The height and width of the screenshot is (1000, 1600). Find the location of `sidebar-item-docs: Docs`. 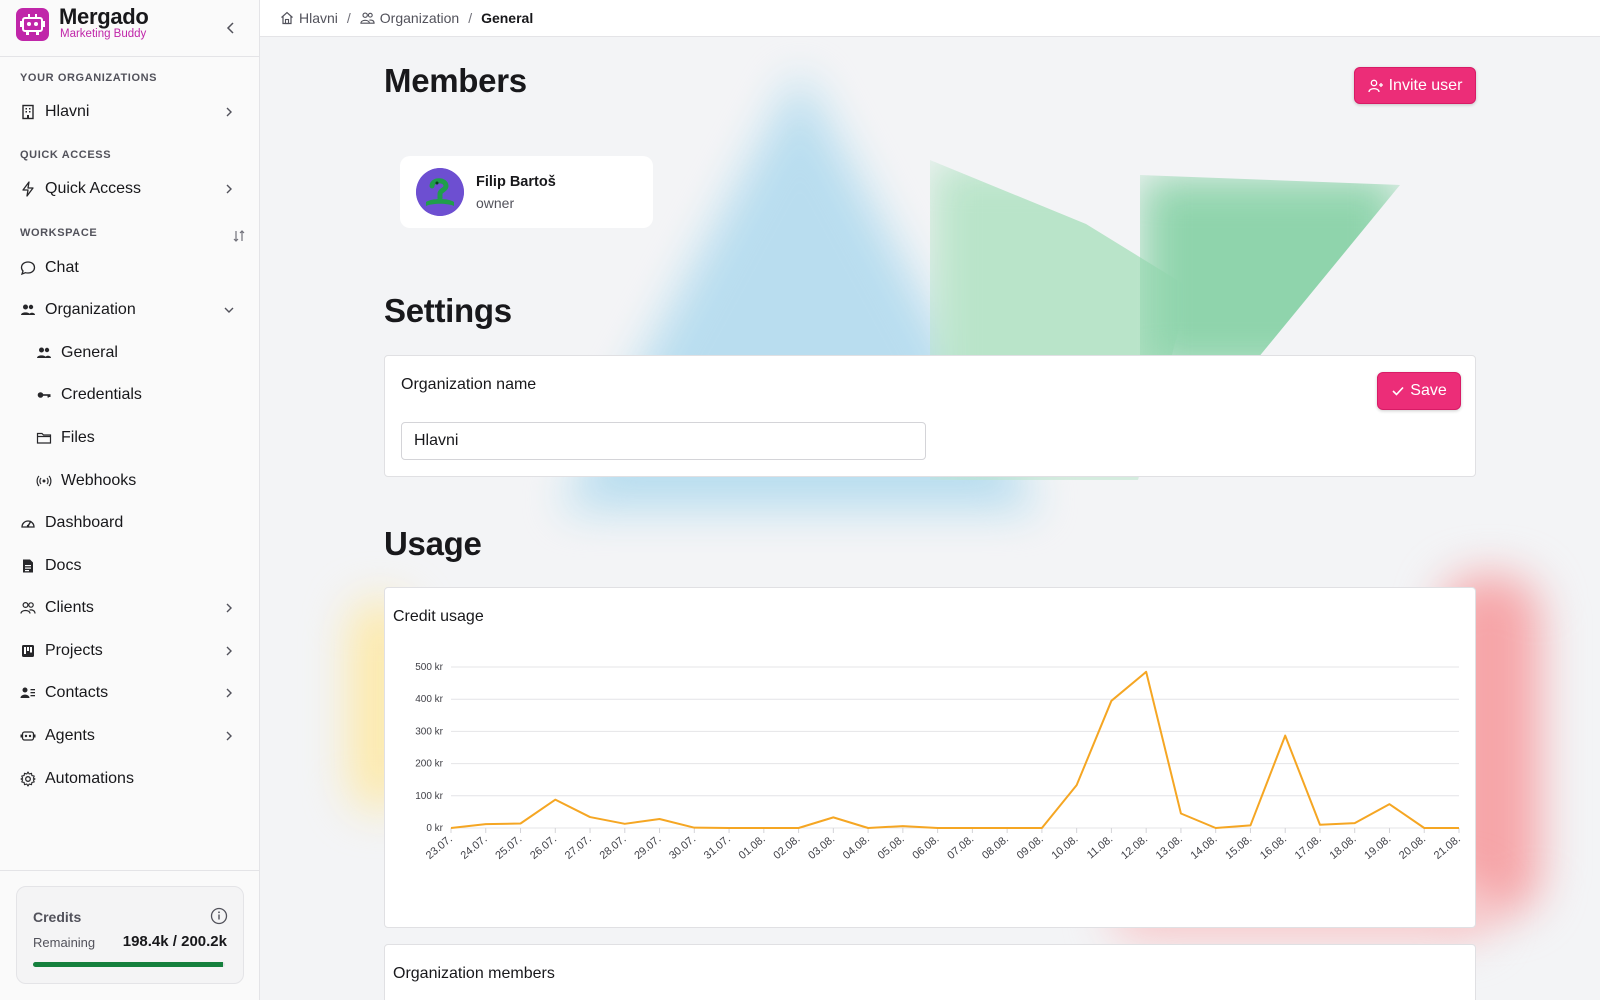

sidebar-item-docs: Docs is located at coordinates (132, 566).